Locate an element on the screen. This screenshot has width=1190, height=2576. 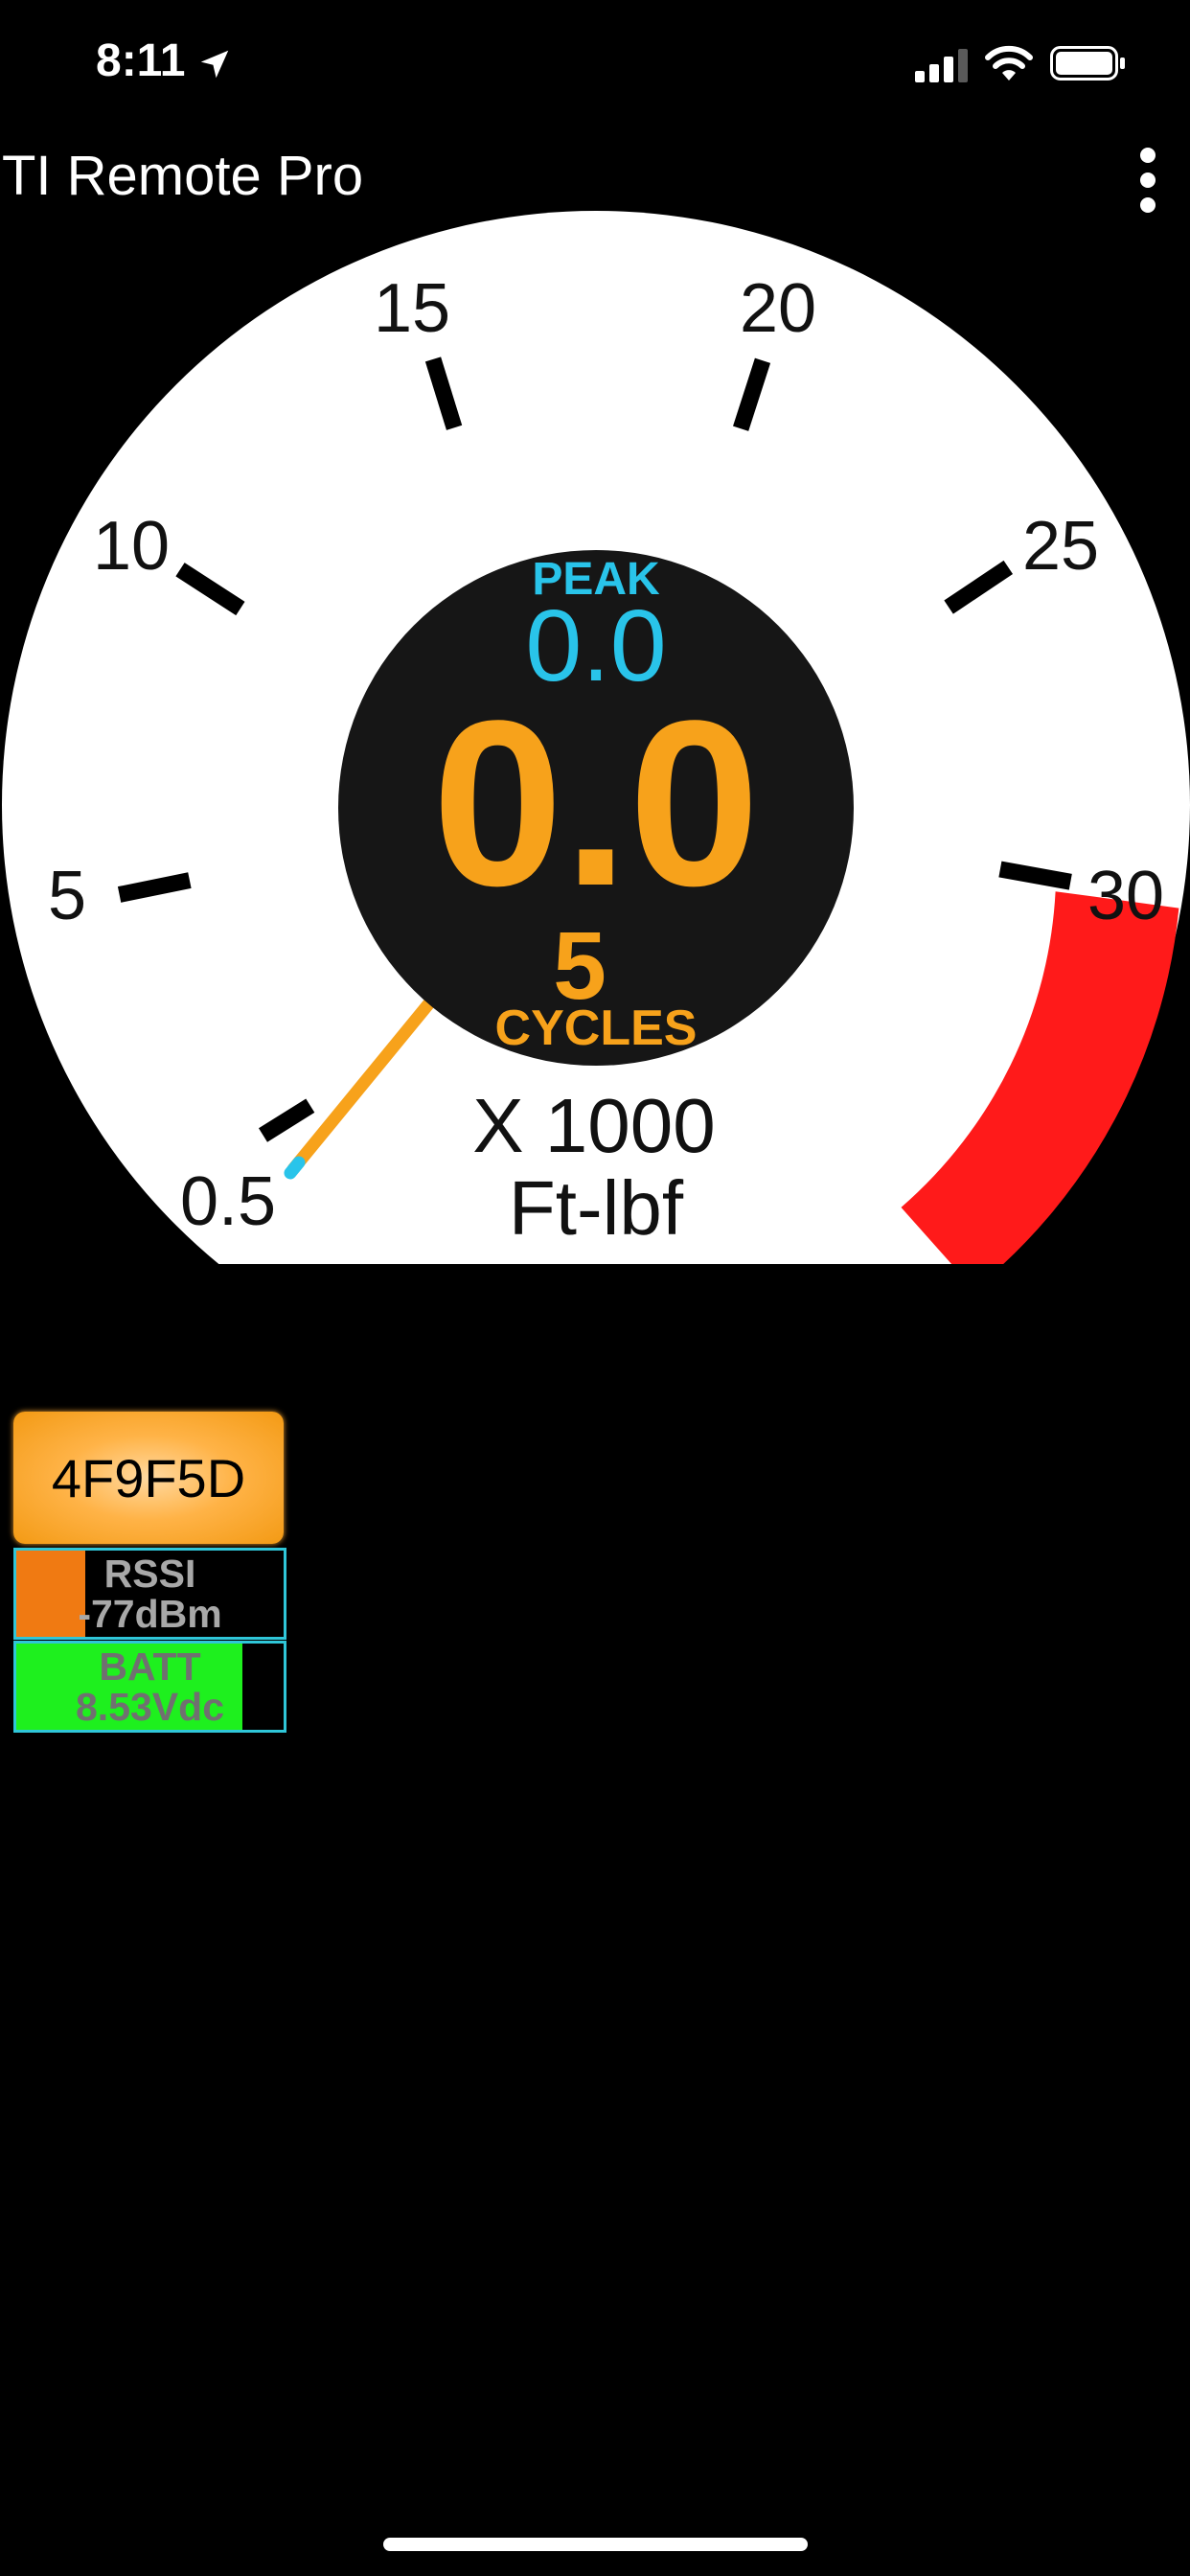
status-time: 8:11 is located at coordinates (141, 60).